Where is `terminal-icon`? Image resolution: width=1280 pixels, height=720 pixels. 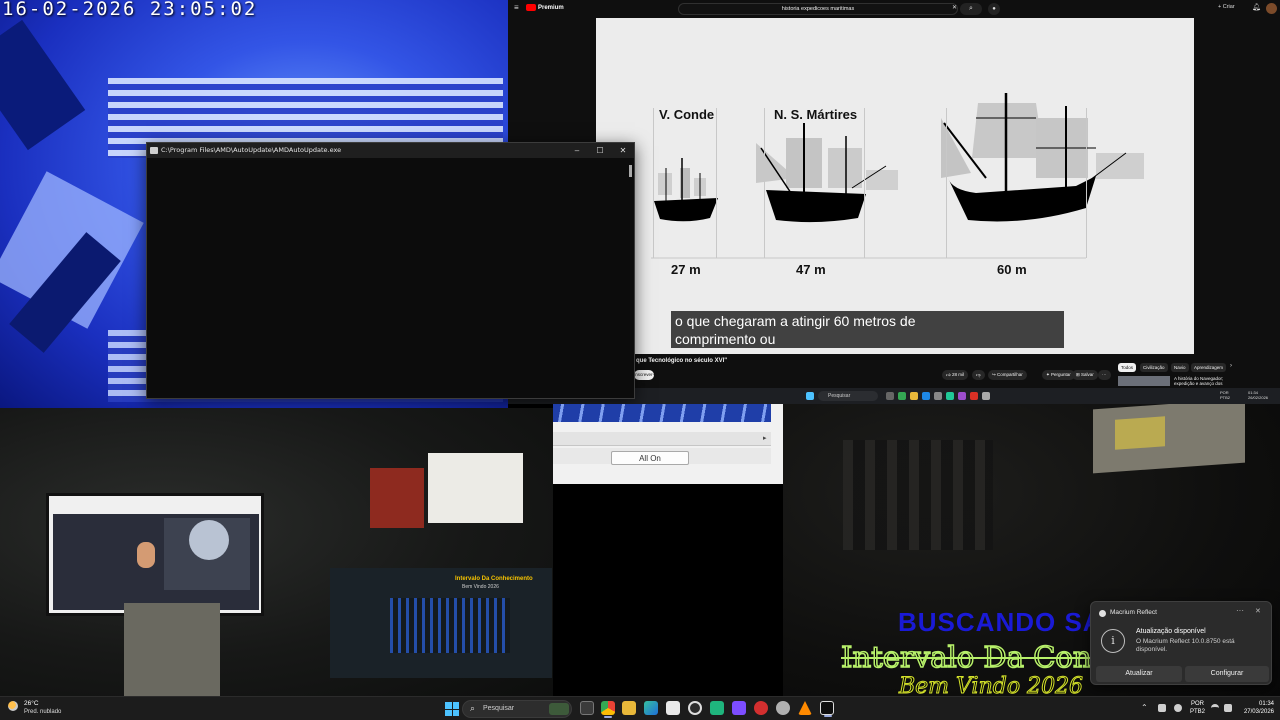 terminal-icon is located at coordinates (827, 709).